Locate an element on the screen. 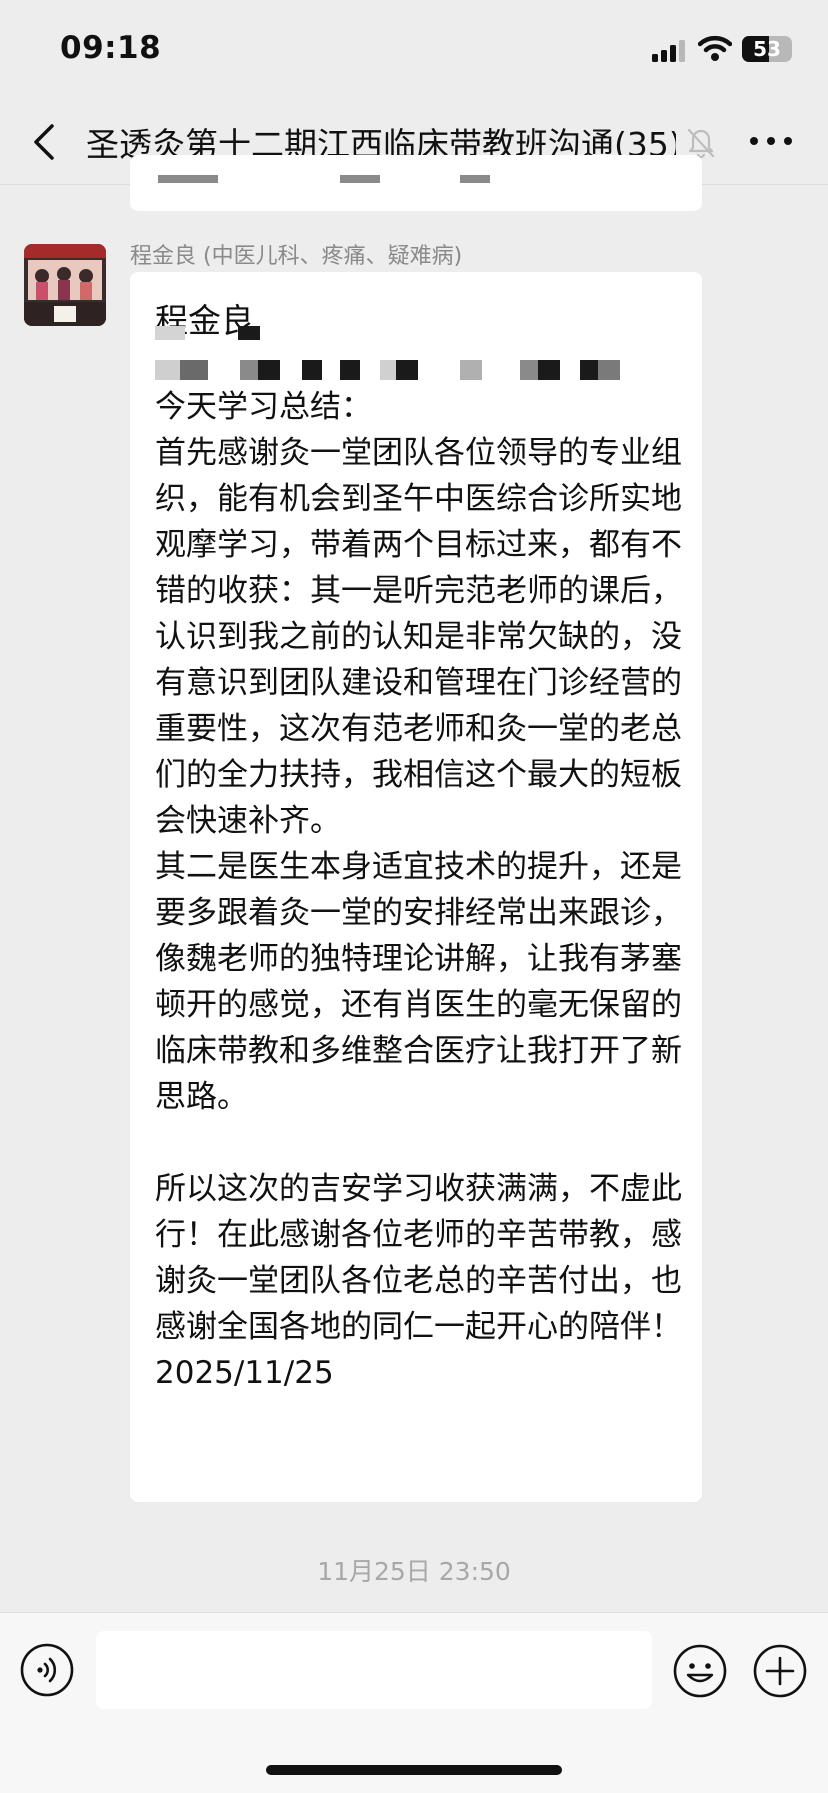 The width and height of the screenshot is (828, 1793). emoji-icon is located at coordinates (700, 1671).